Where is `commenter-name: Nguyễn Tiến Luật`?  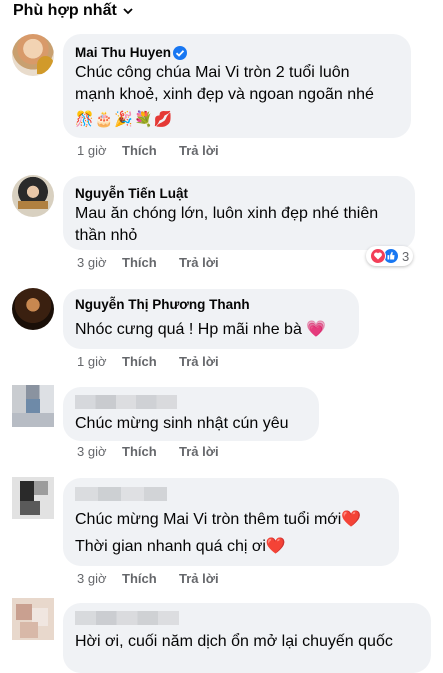 commenter-name: Nguyễn Tiến Luật is located at coordinates (131, 193).